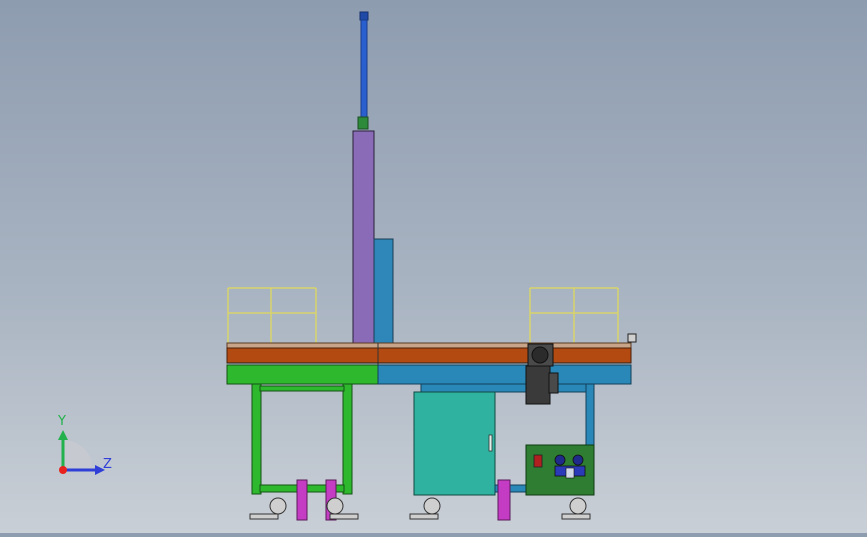 This screenshot has height=537, width=867. Describe the element at coordinates (454, 443) in the screenshot. I see `electrical-cabinet` at that location.